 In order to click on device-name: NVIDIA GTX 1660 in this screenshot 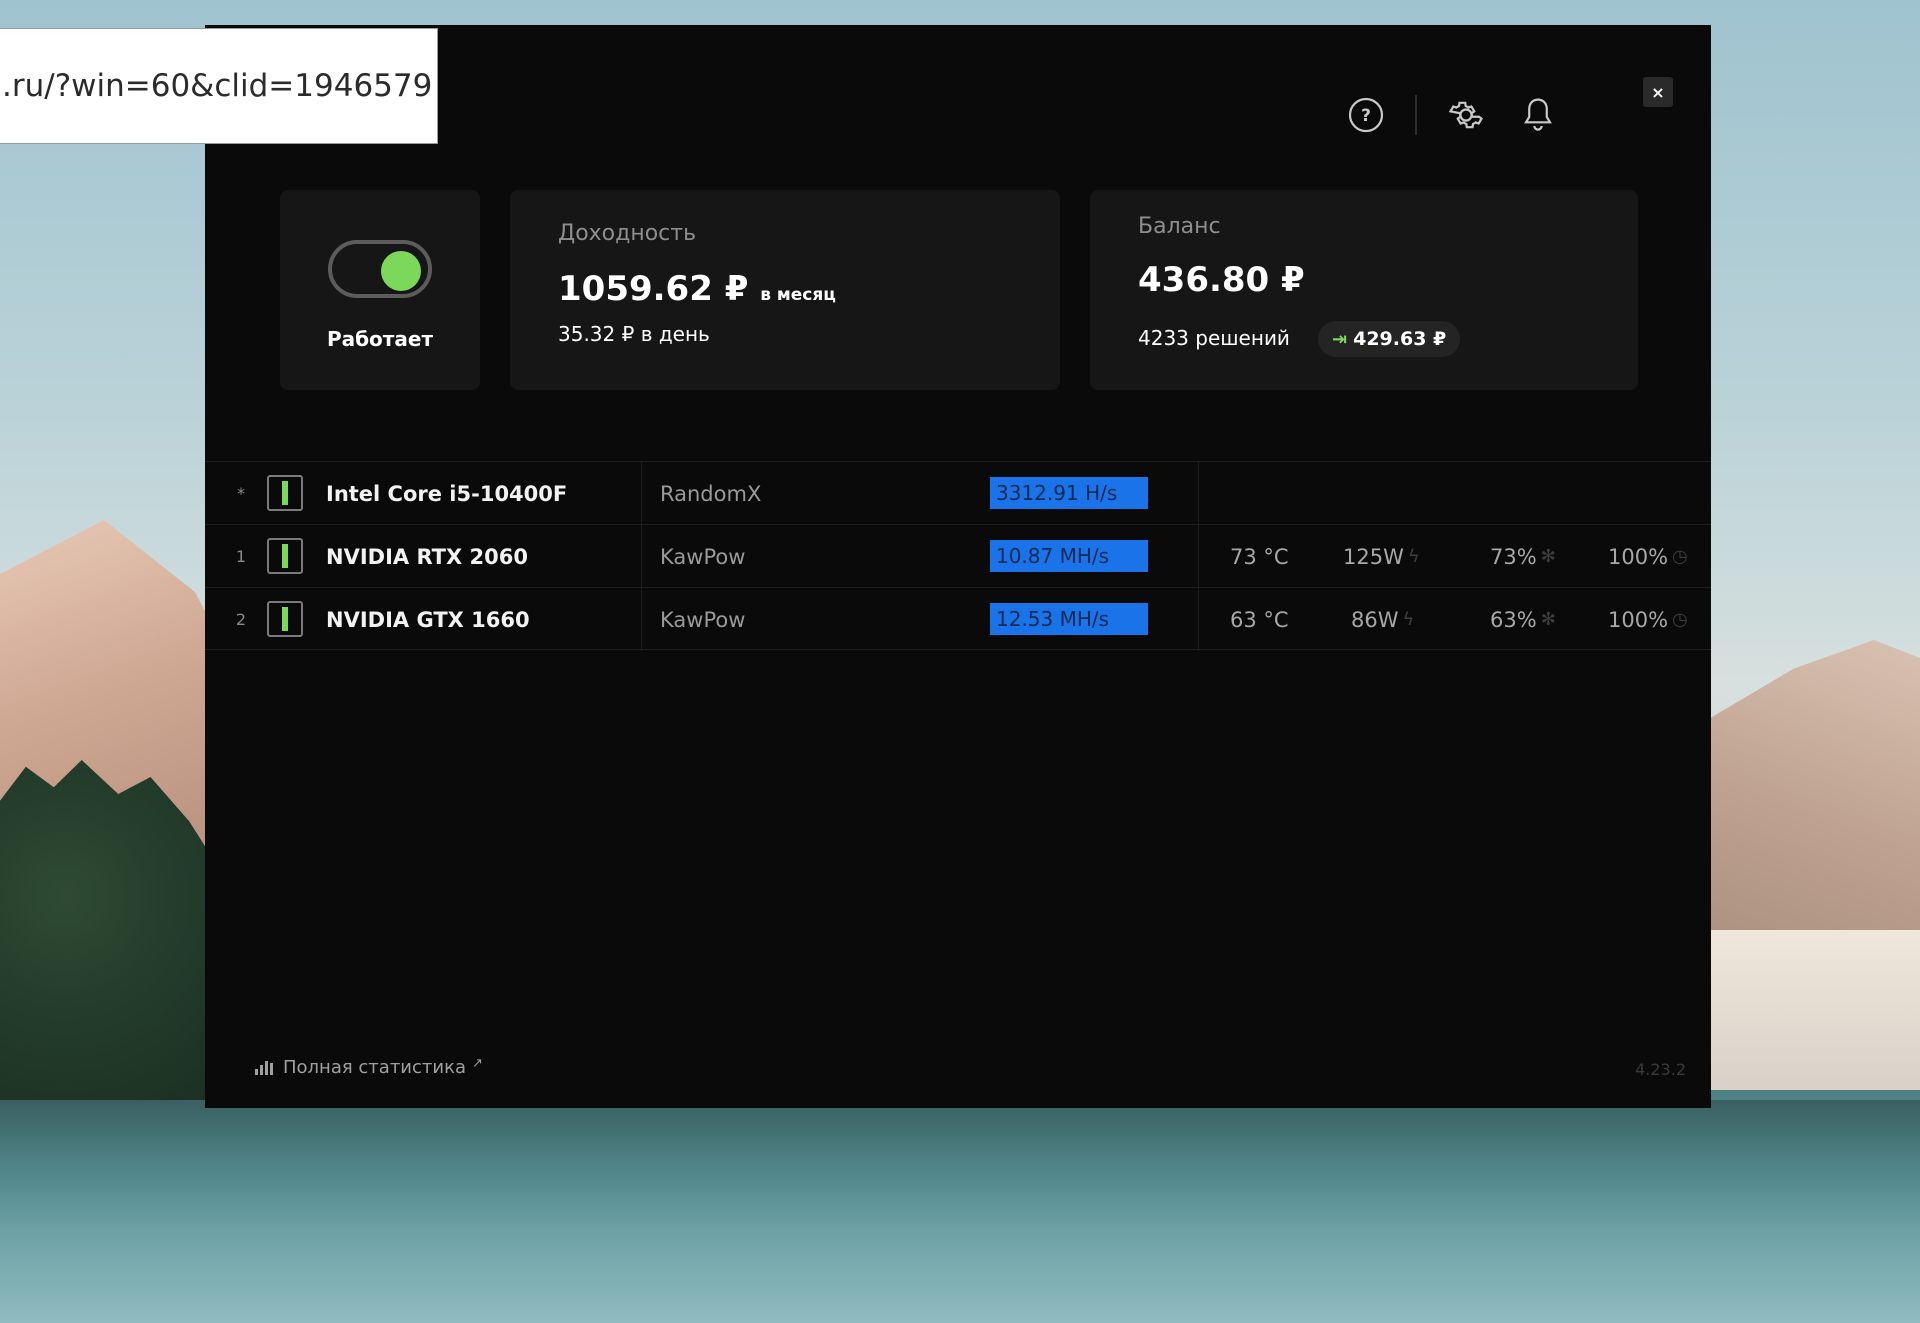, I will do `click(428, 619)`.